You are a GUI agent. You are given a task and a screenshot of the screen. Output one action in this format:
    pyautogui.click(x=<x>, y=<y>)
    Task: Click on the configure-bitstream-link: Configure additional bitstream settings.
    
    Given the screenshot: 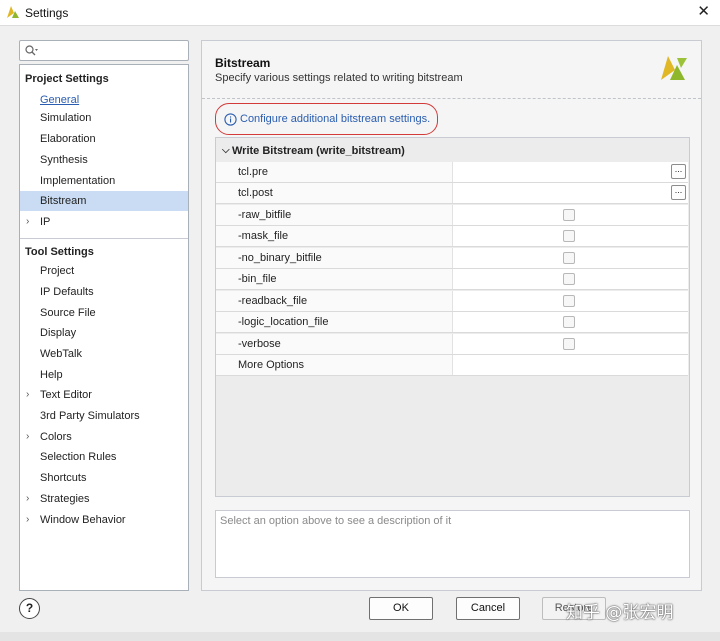 What is the action you would take?
    pyautogui.click(x=326, y=119)
    